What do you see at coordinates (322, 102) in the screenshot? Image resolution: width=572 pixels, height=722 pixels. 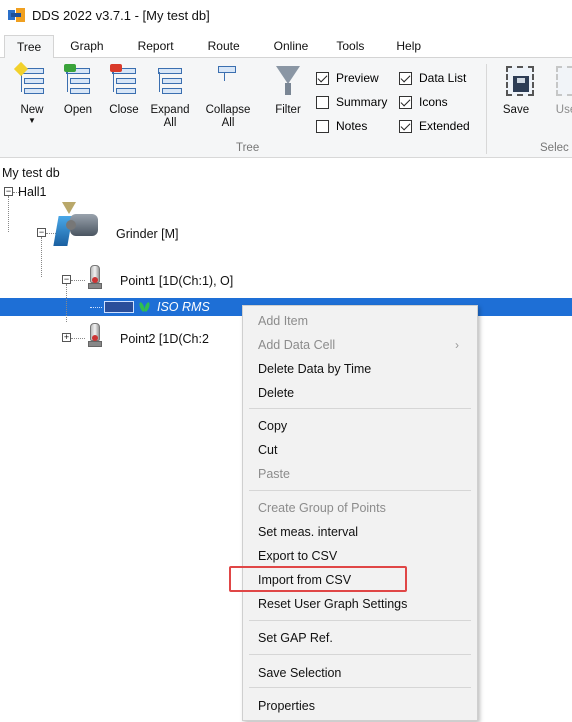 I see `summary-check-icon` at bounding box center [322, 102].